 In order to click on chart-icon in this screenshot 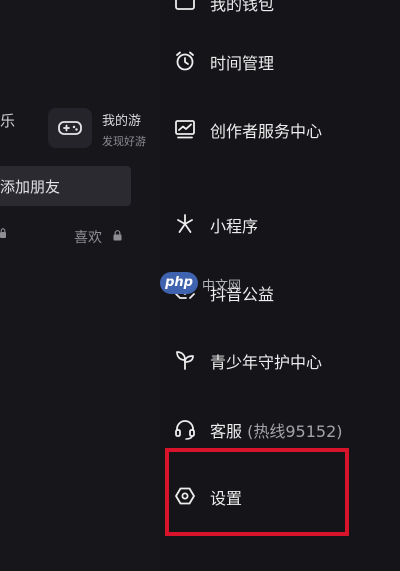, I will do `click(185, 129)`.